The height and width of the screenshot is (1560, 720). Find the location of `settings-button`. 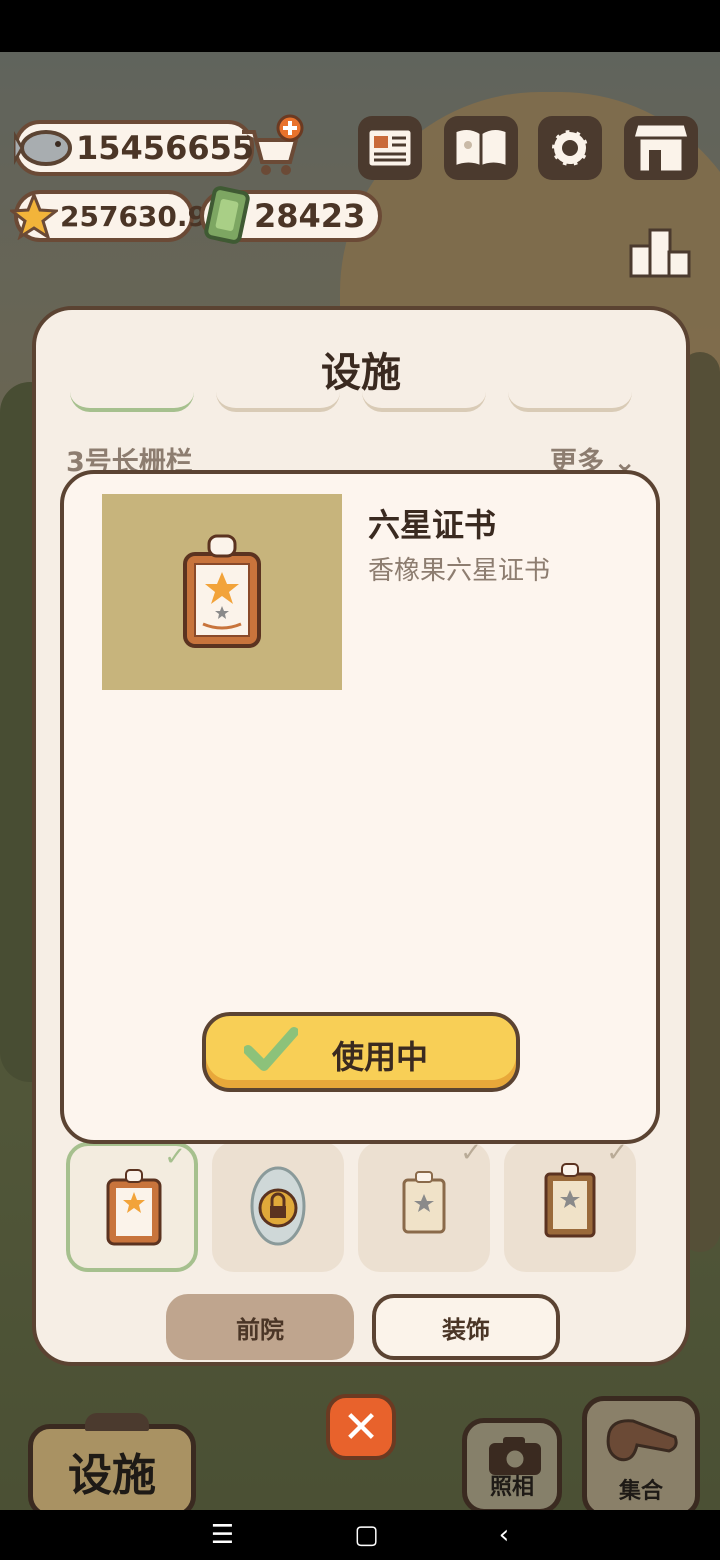

settings-button is located at coordinates (570, 148).